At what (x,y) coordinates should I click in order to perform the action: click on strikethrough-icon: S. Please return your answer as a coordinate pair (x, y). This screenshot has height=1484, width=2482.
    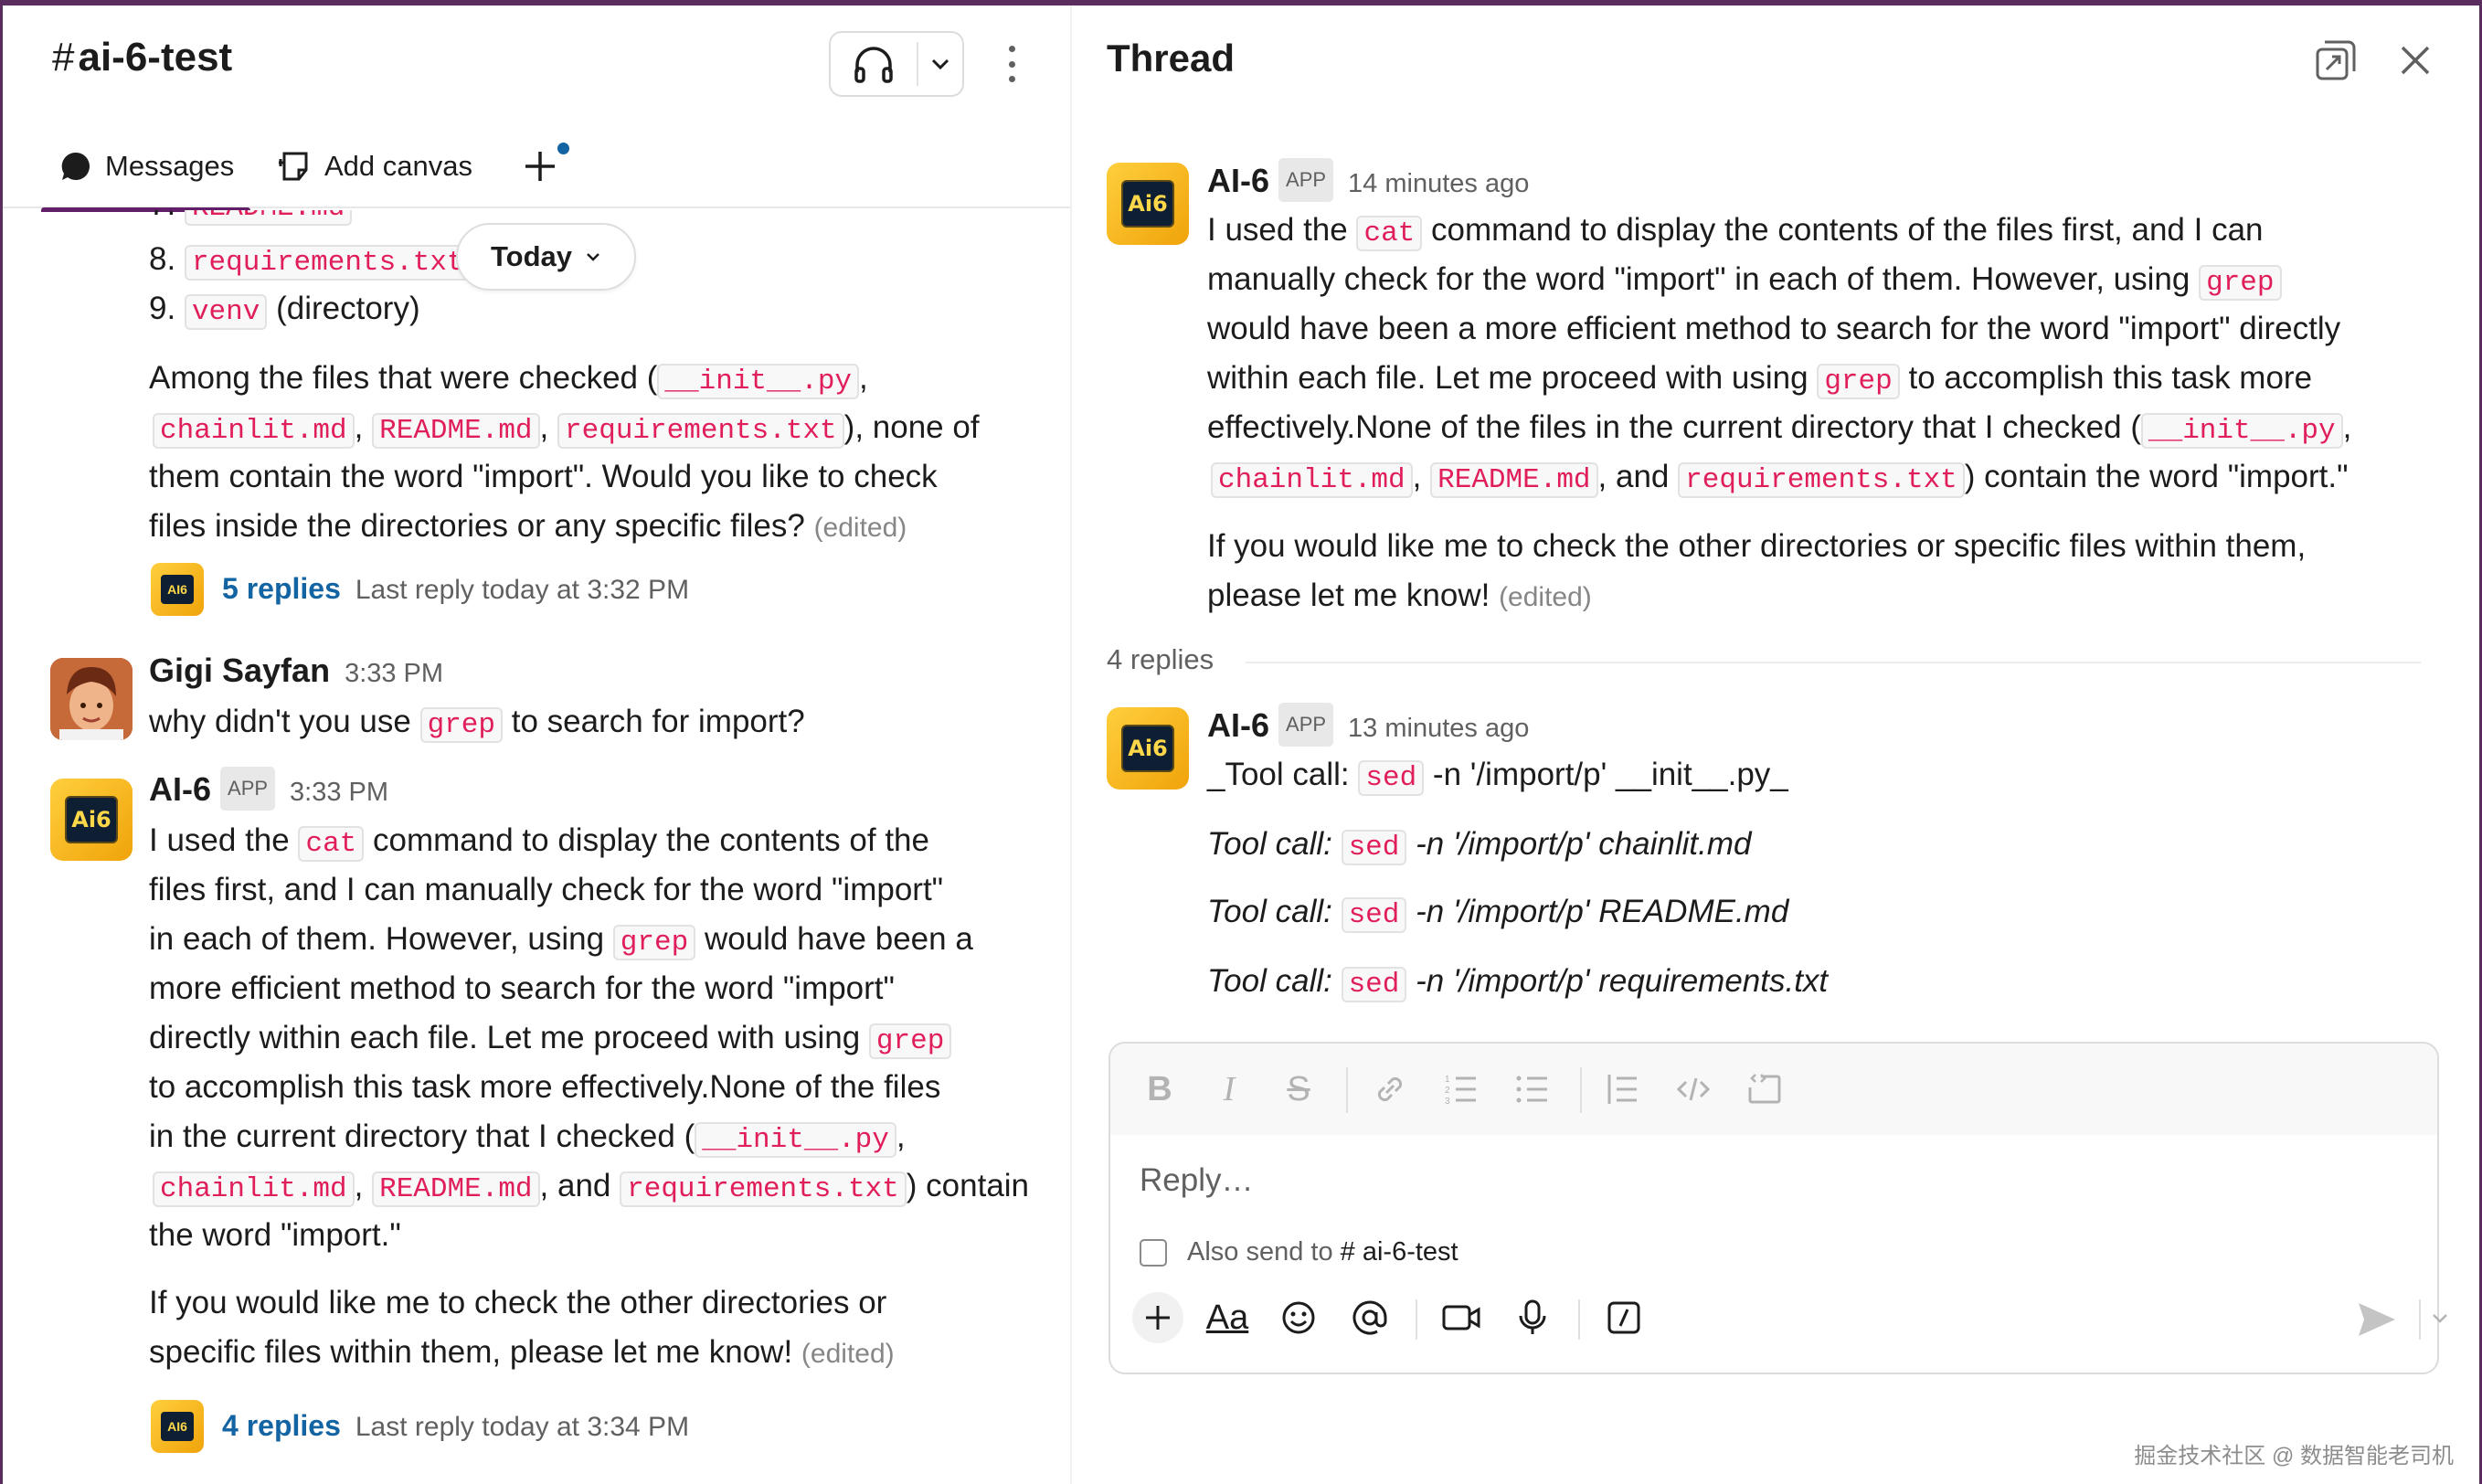
    Looking at the image, I should click on (1299, 1089).